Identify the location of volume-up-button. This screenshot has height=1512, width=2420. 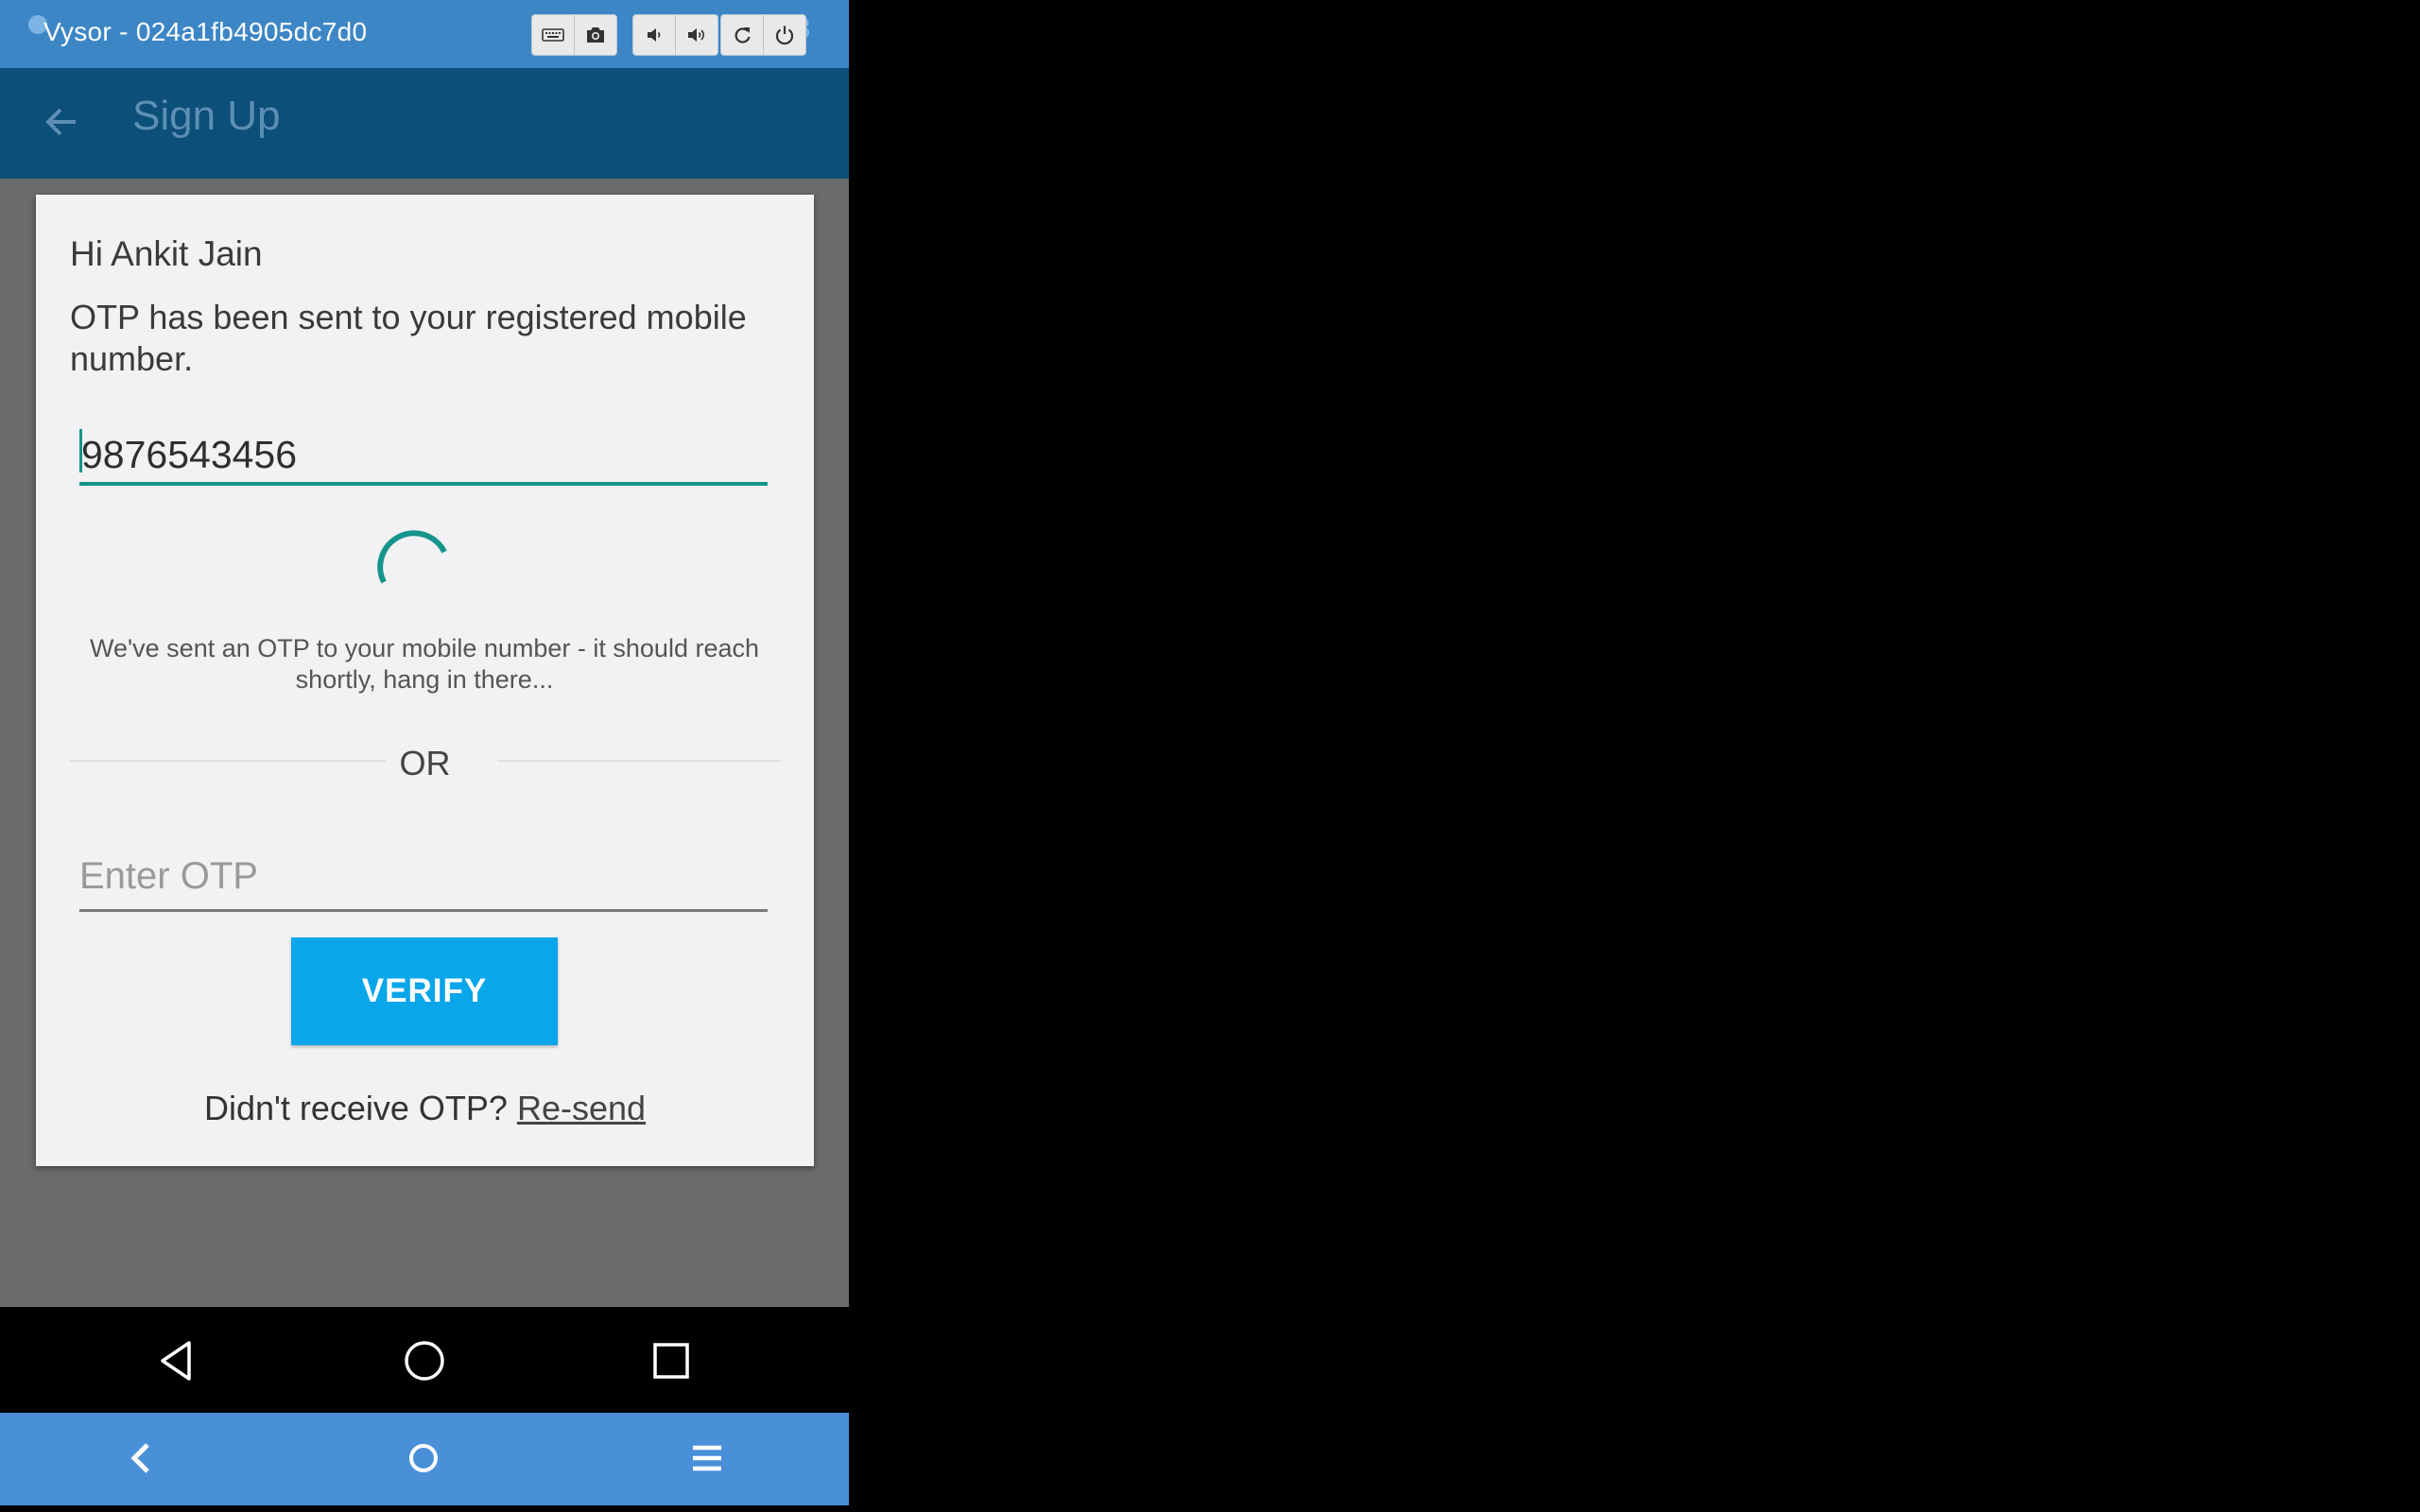
(696, 35).